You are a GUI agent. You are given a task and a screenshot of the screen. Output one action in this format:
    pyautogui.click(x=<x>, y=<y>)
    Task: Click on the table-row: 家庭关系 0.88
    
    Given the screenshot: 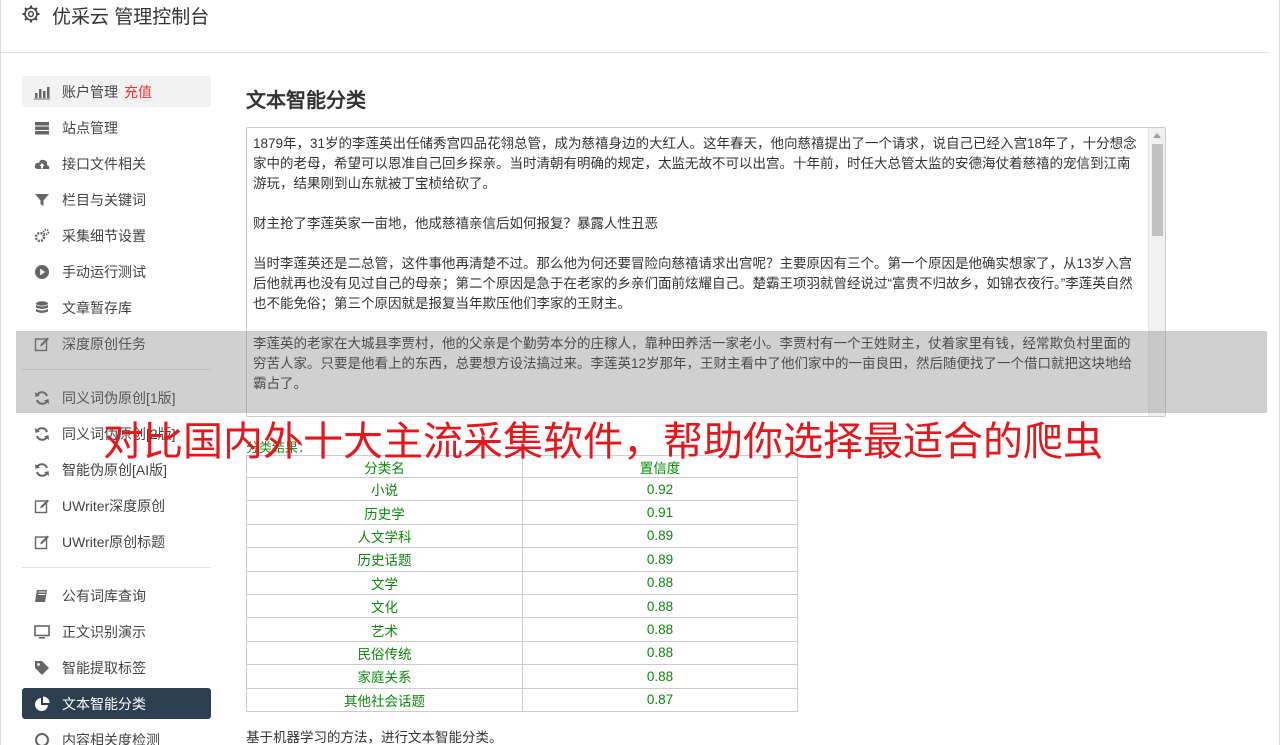 What is the action you would take?
    pyautogui.click(x=522, y=676)
    